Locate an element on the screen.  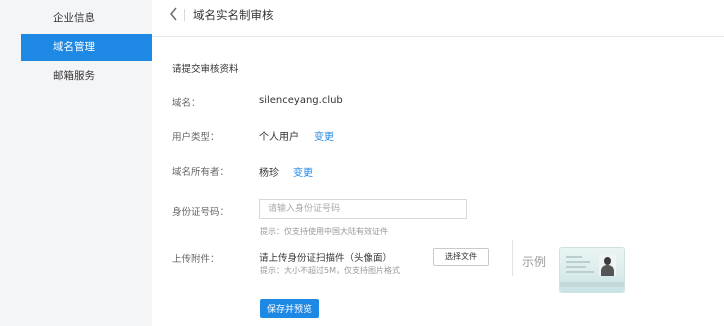
page-header: 域名实名制审核 is located at coordinates (438, 18).